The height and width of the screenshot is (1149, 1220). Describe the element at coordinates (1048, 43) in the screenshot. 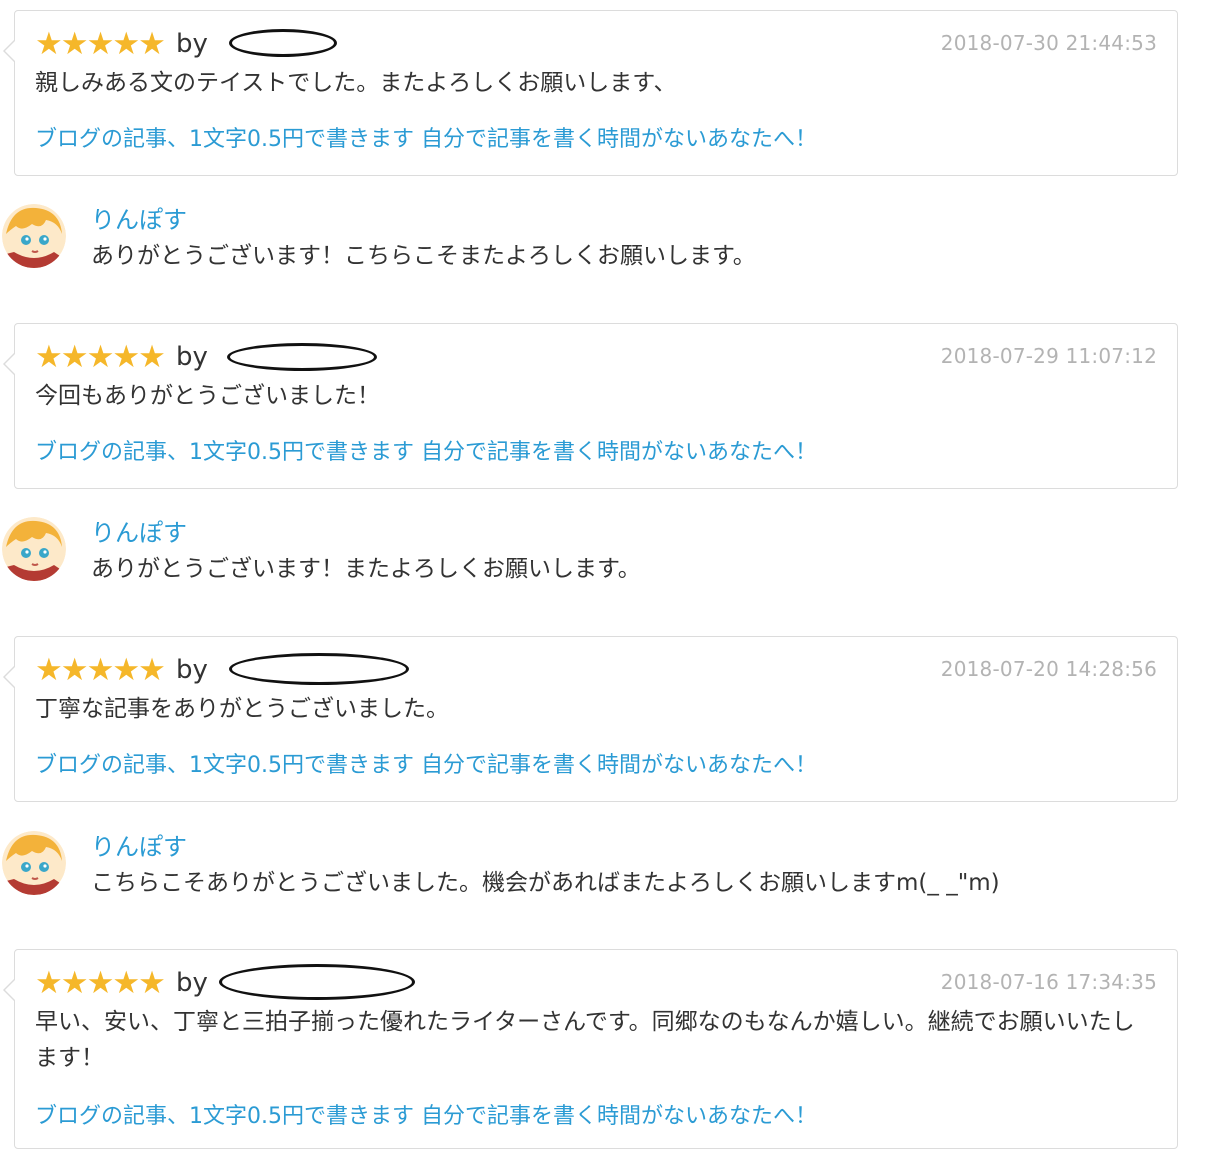

I see `review-timestamp: 2018-07-30 21:44:53` at that location.